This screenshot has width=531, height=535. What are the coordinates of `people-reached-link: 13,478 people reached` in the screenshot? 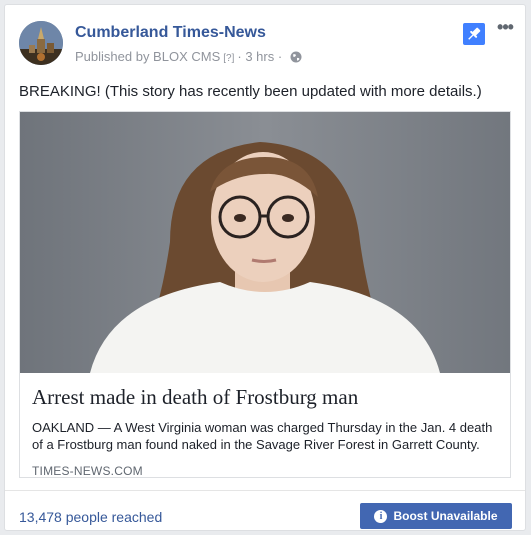 It's located at (90, 517).